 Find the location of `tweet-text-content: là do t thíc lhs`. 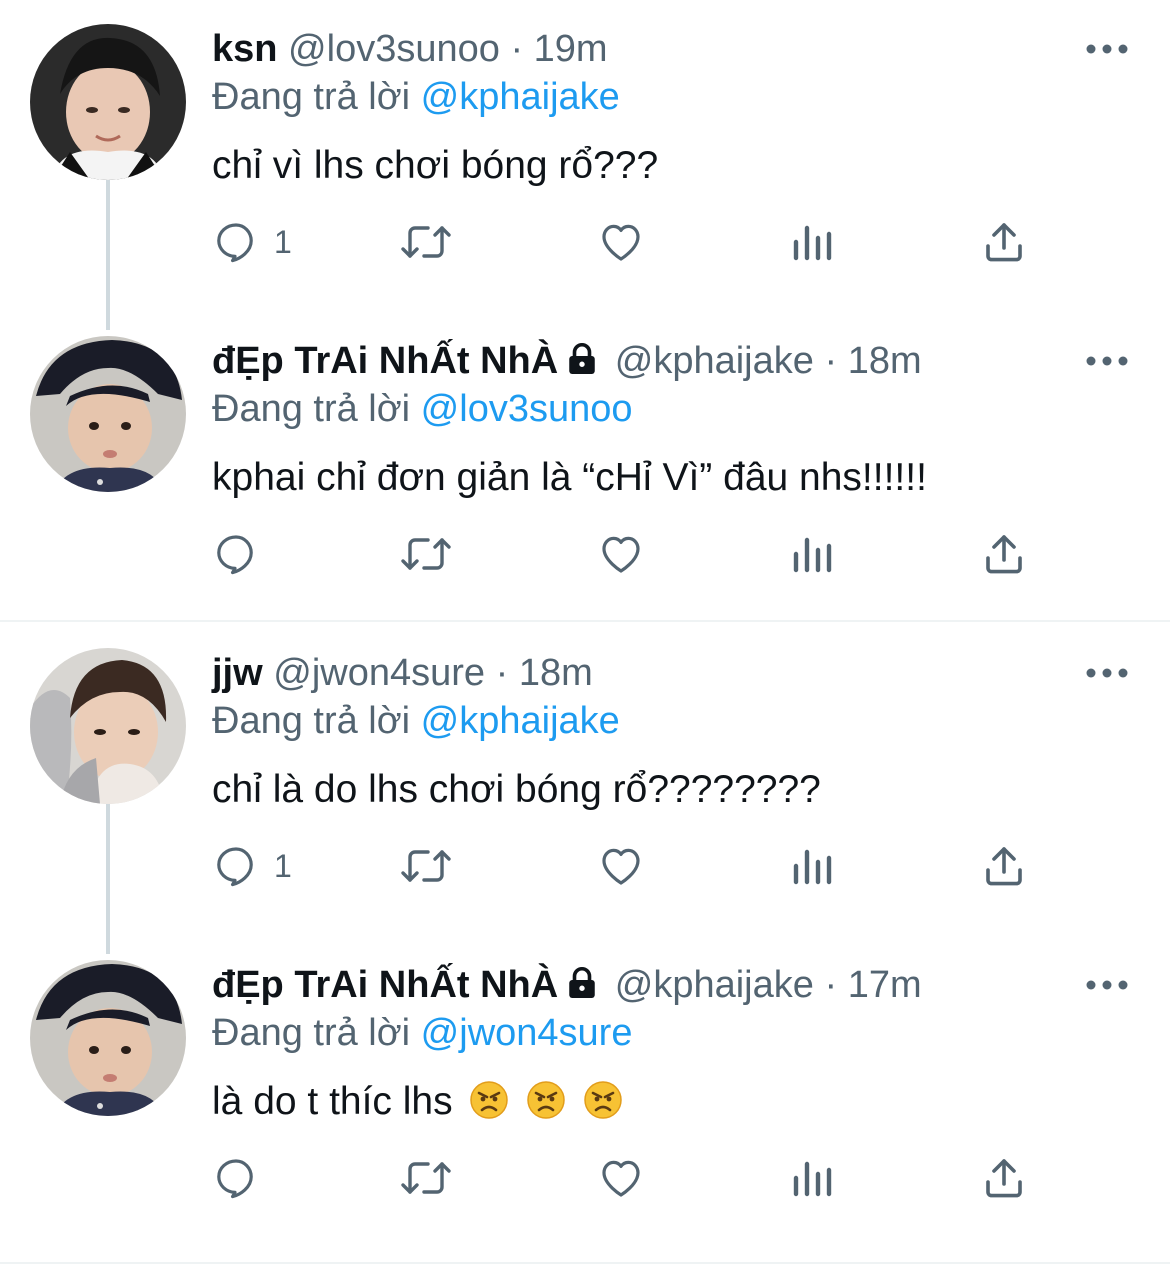

tweet-text-content: là do t thíc lhs is located at coordinates (332, 1101).